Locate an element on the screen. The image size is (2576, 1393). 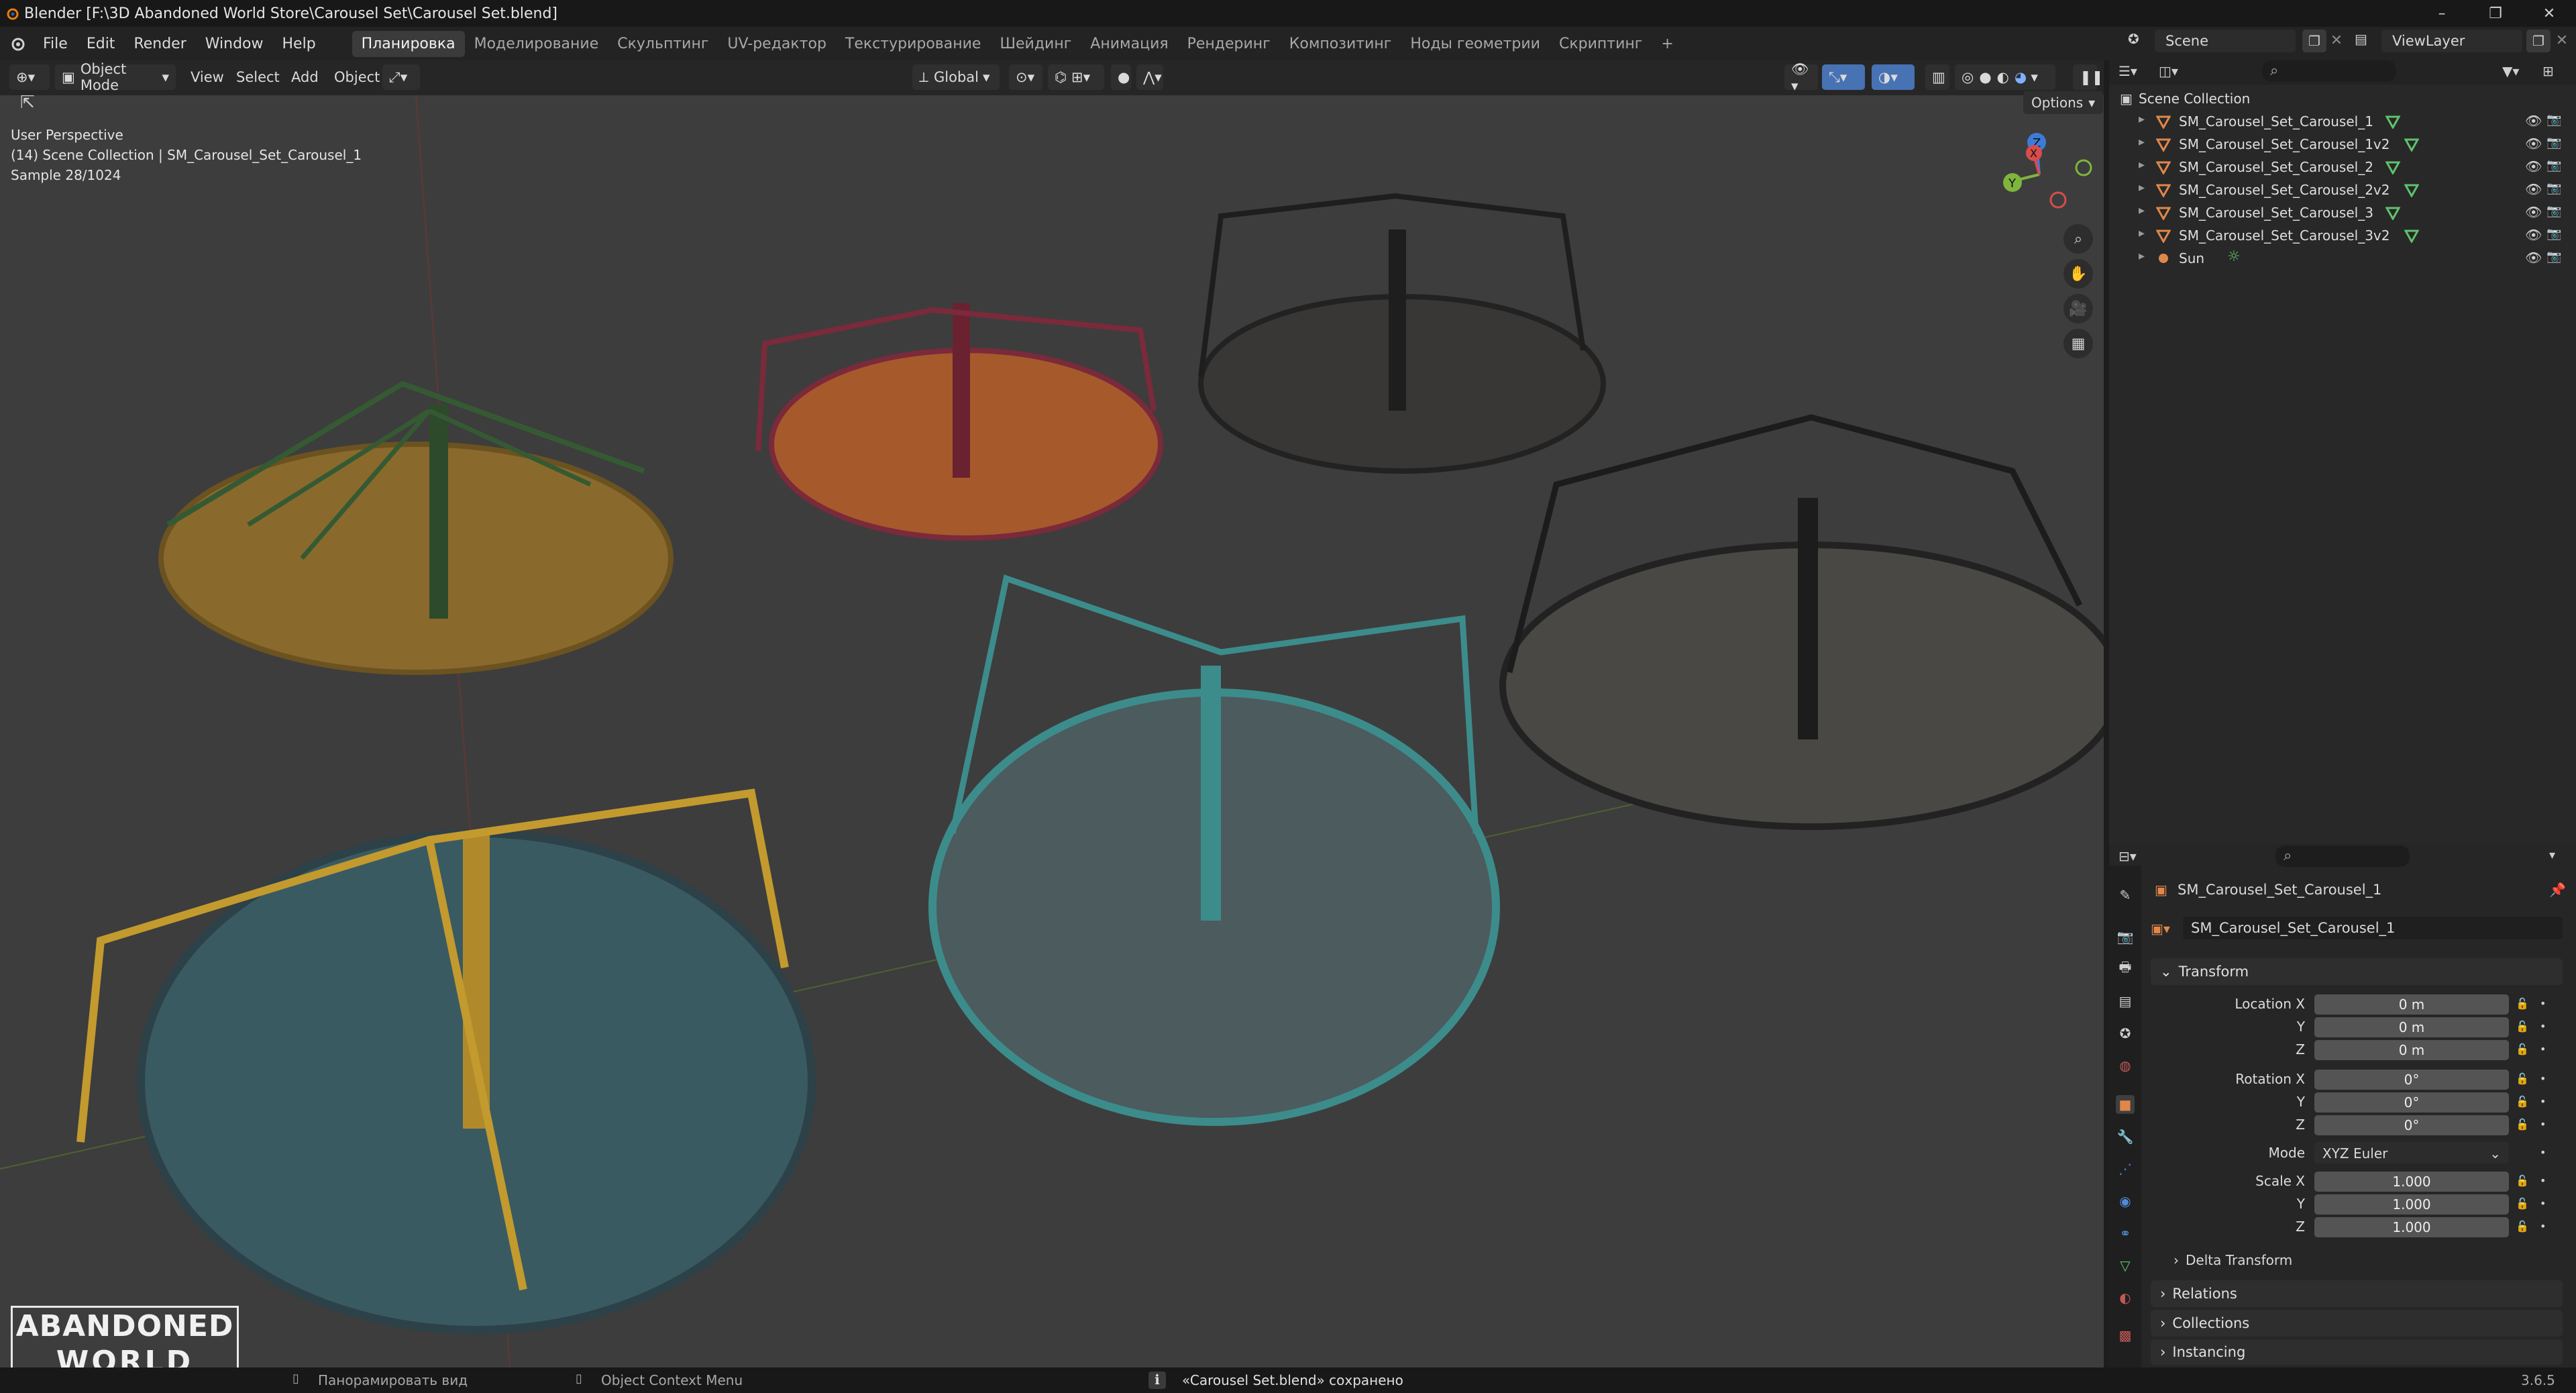
pivot-point-icon: ⊙▾ is located at coordinates (1025, 77).